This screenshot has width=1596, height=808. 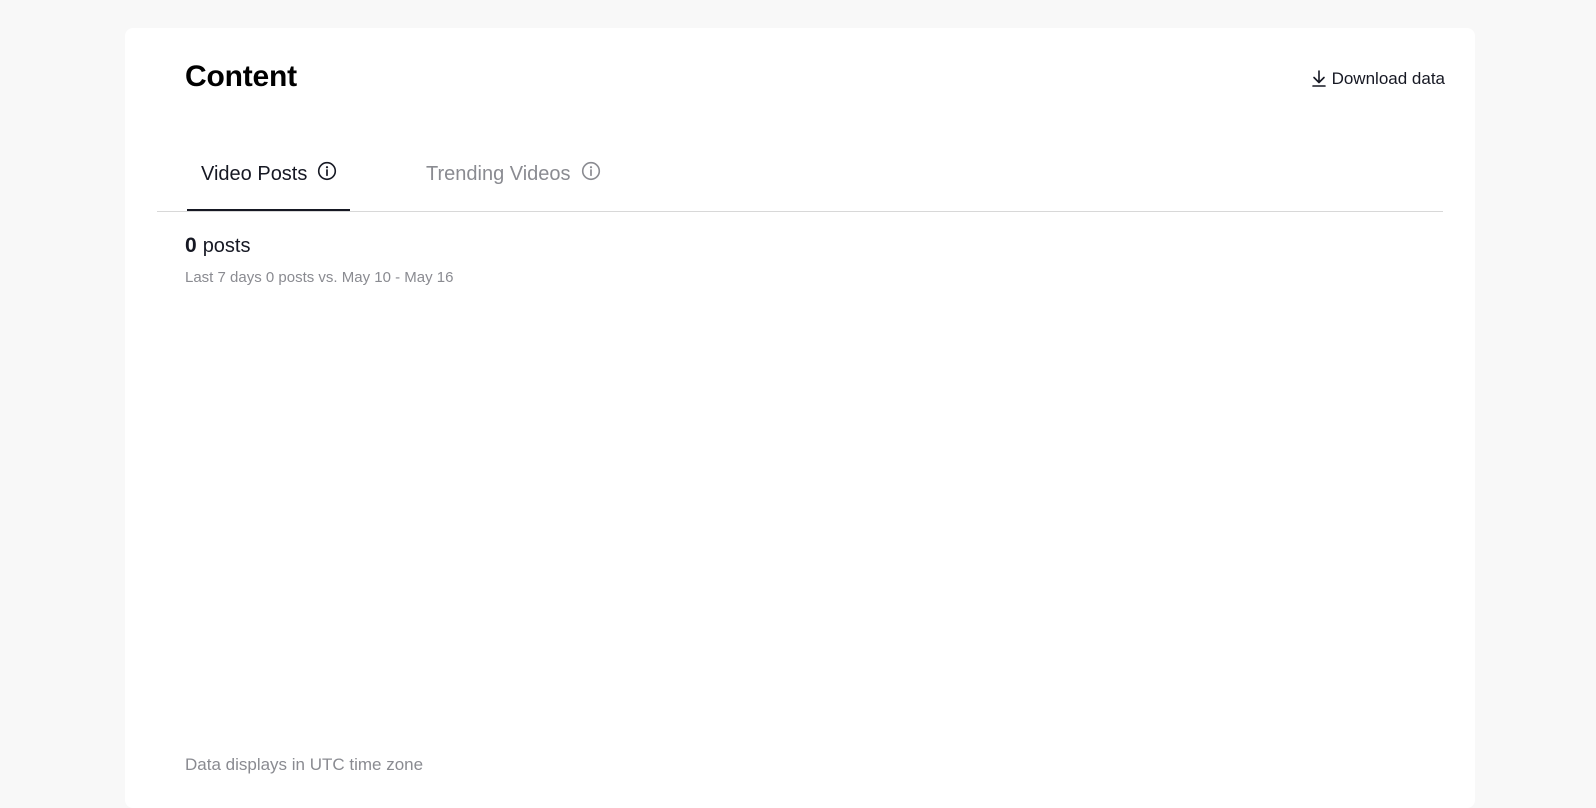 I want to click on post-count-unit: posts, so click(x=226, y=246).